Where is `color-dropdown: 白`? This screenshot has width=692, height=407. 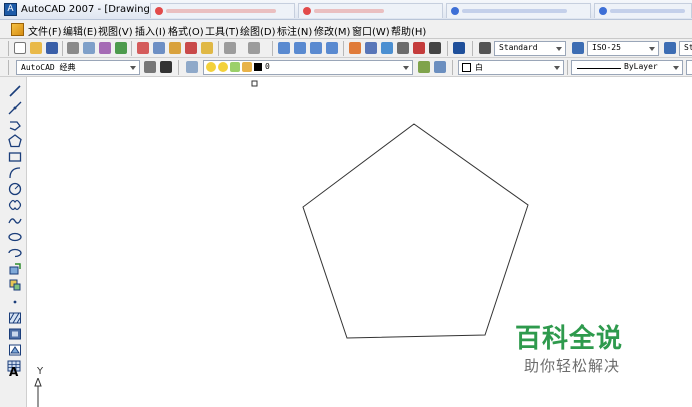 color-dropdown: 白 is located at coordinates (511, 67).